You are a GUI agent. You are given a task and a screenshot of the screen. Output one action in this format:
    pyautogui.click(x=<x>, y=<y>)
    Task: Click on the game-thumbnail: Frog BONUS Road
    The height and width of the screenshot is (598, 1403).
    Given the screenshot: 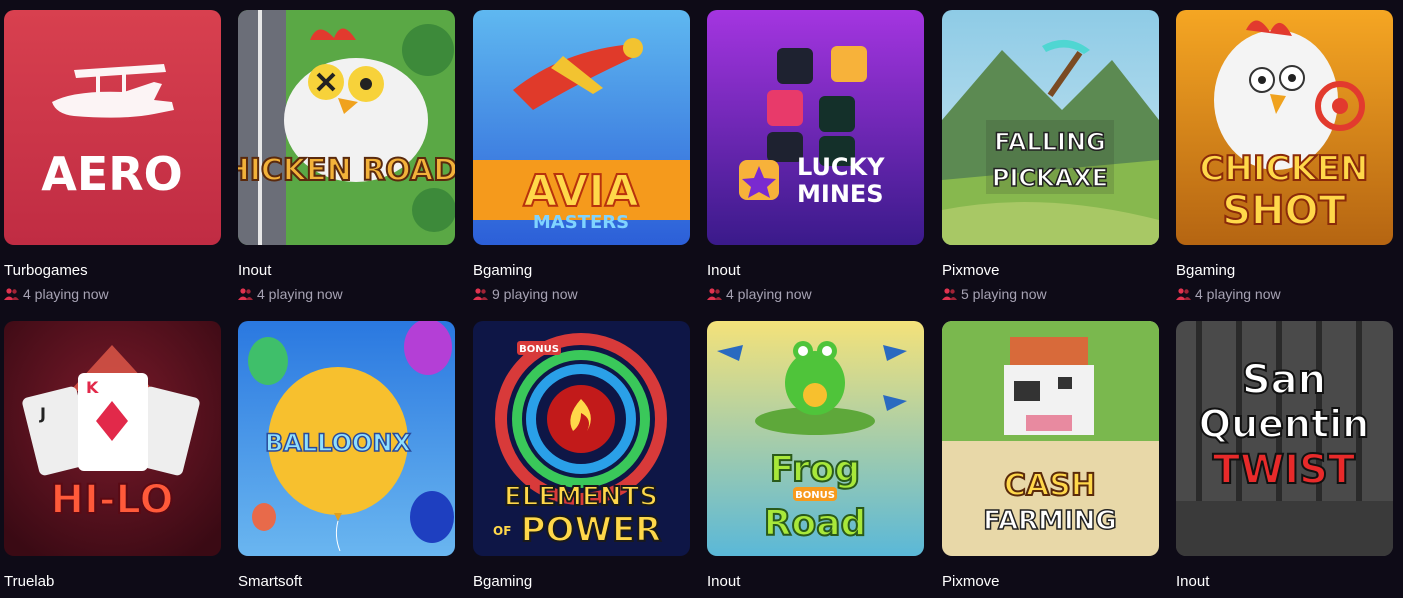 What is the action you would take?
    pyautogui.click(x=815, y=438)
    